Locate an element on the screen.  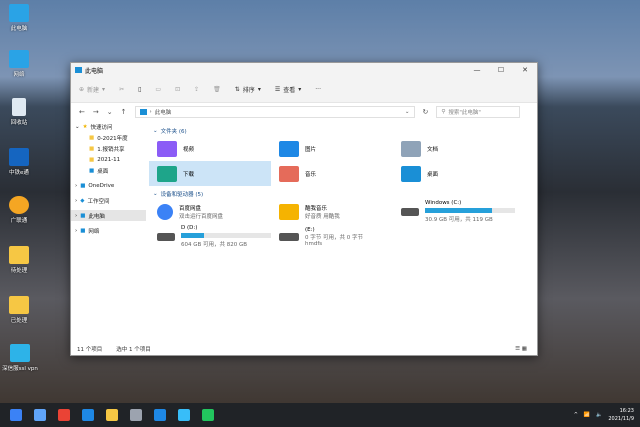
maximize-button: ☐ is located at coordinates (501, 70).